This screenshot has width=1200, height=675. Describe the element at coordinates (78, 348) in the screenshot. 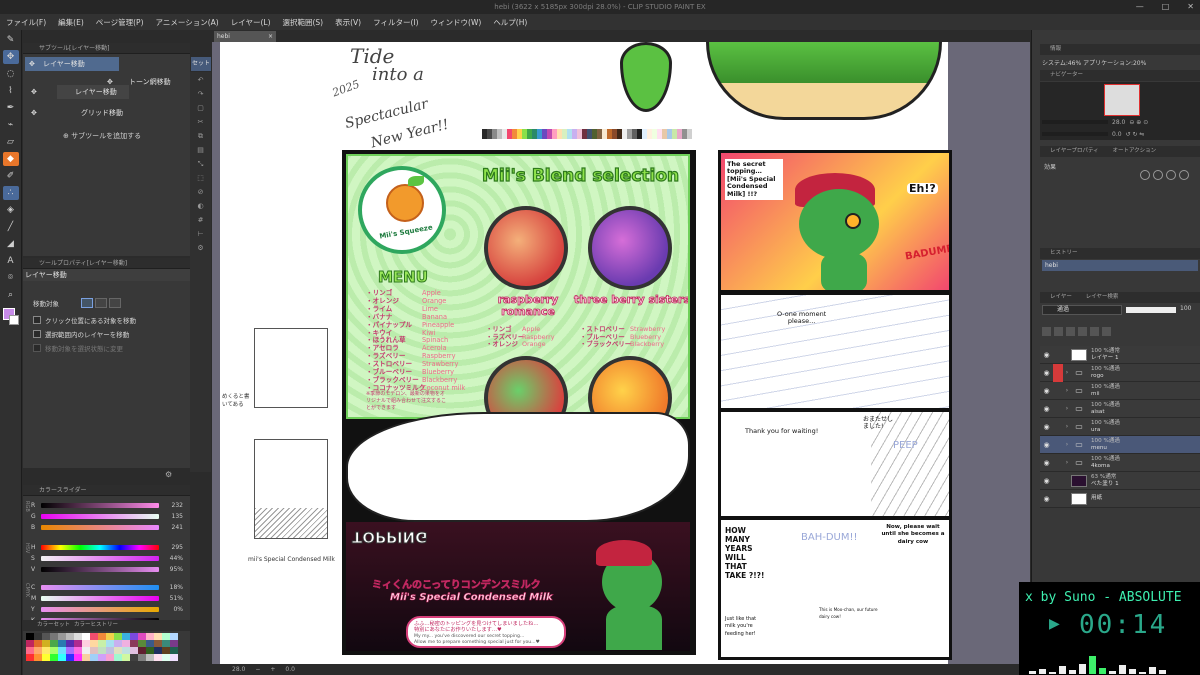

I see `option-select-state: 移動対象を選択状態に変更` at that location.